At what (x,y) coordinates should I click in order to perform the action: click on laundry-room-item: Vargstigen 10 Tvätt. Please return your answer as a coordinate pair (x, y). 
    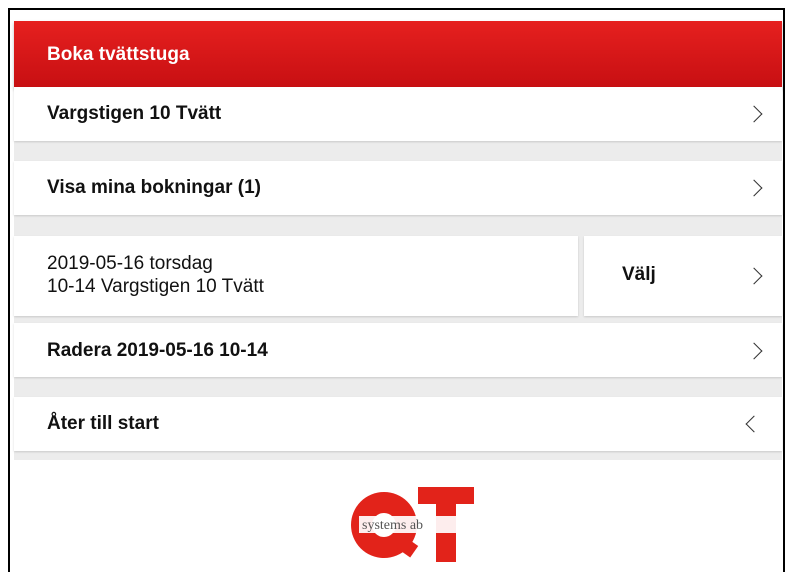
    Looking at the image, I should click on (398, 114).